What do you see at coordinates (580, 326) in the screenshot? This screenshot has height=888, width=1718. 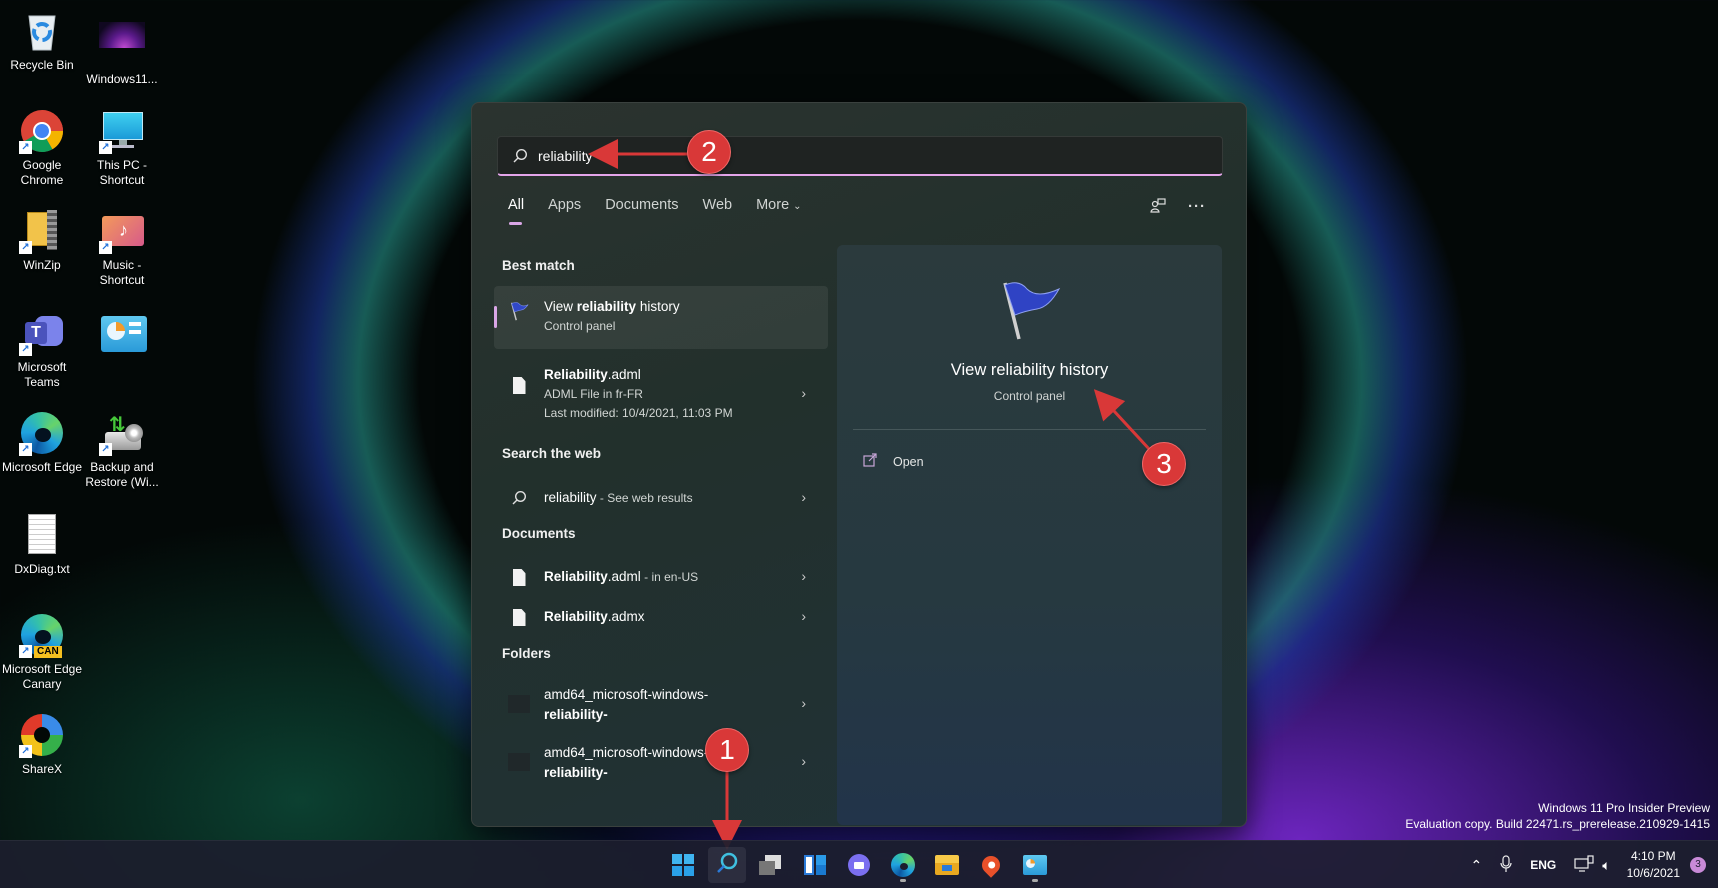 I see `result-subtitle: Control panel` at bounding box center [580, 326].